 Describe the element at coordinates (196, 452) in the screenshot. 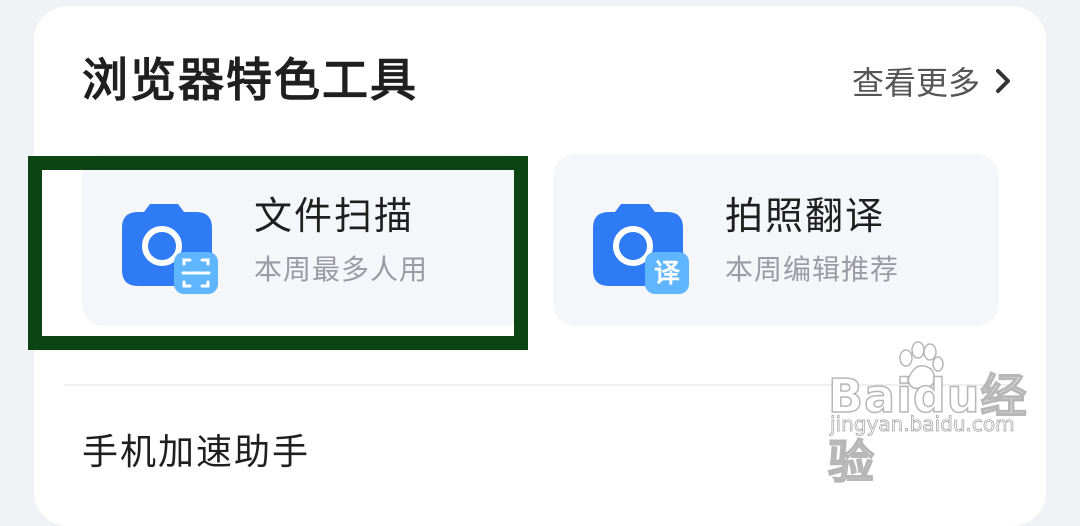

I see `next-section-title: 手机加速助手` at that location.